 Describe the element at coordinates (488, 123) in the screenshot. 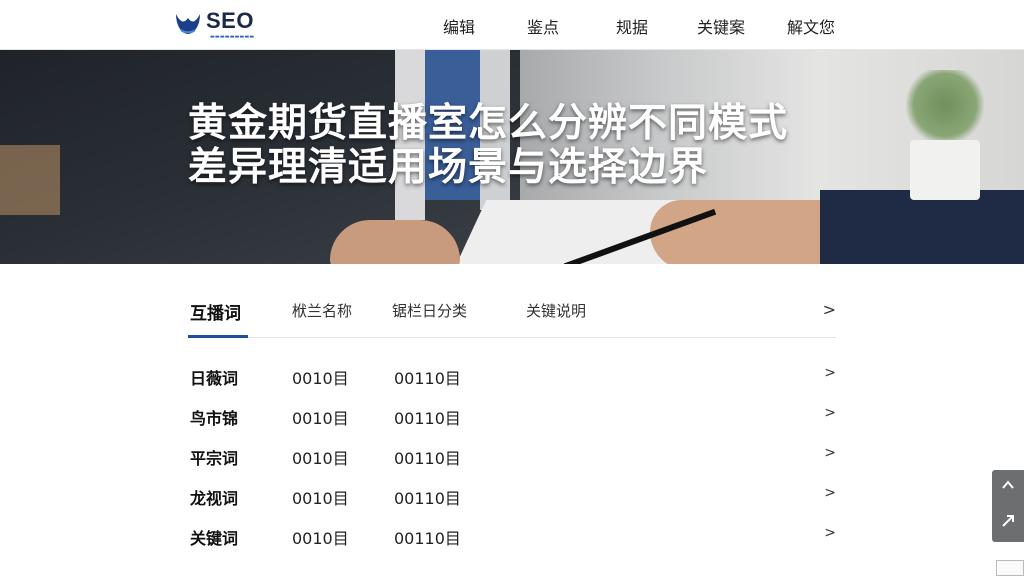

I see `hero-title-line-1: 黄金期货直播室怎么分辨不同模式` at that location.